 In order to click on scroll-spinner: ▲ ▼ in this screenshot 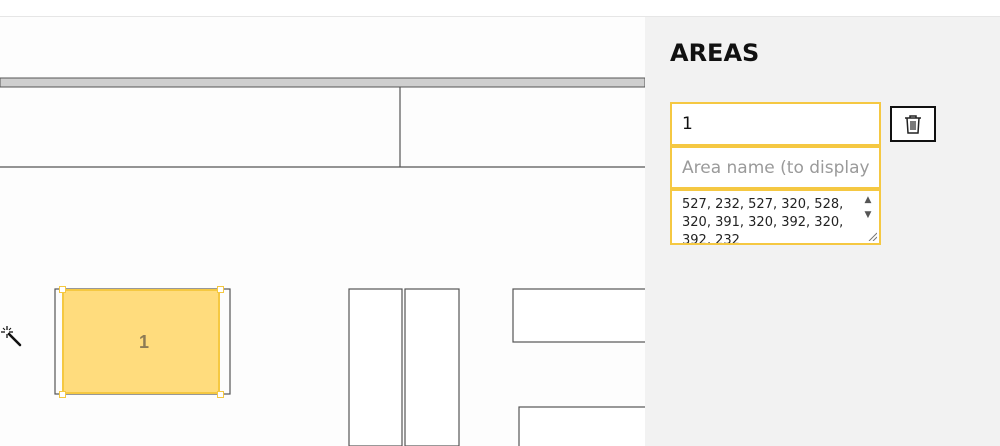, I will do `click(868, 209)`.